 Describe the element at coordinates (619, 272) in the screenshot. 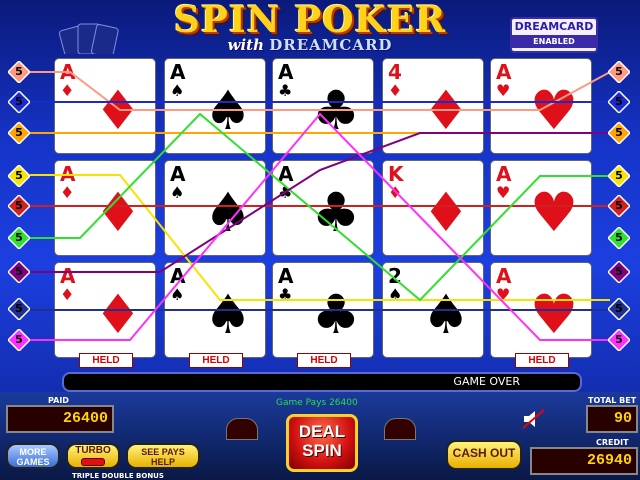

I see `bet-marker-right-7: 5` at that location.